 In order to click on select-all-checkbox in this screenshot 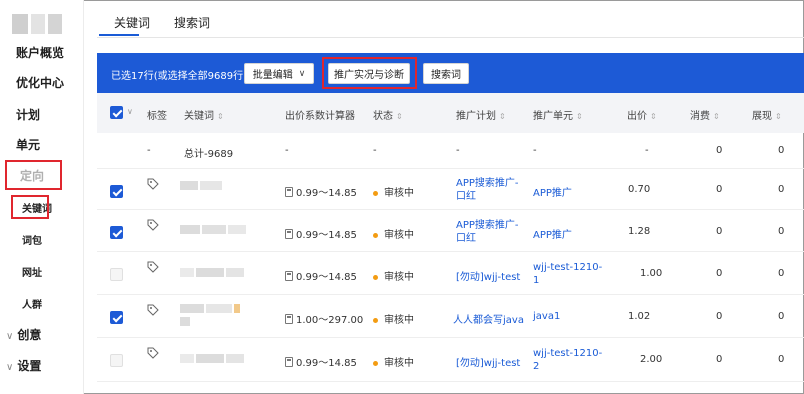, I will do `click(116, 112)`.